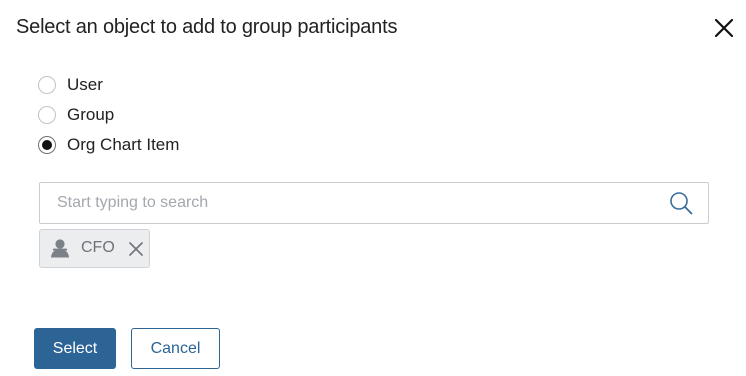 The image size is (746, 376). What do you see at coordinates (60, 248) in the screenshot?
I see `org-position-icon` at bounding box center [60, 248].